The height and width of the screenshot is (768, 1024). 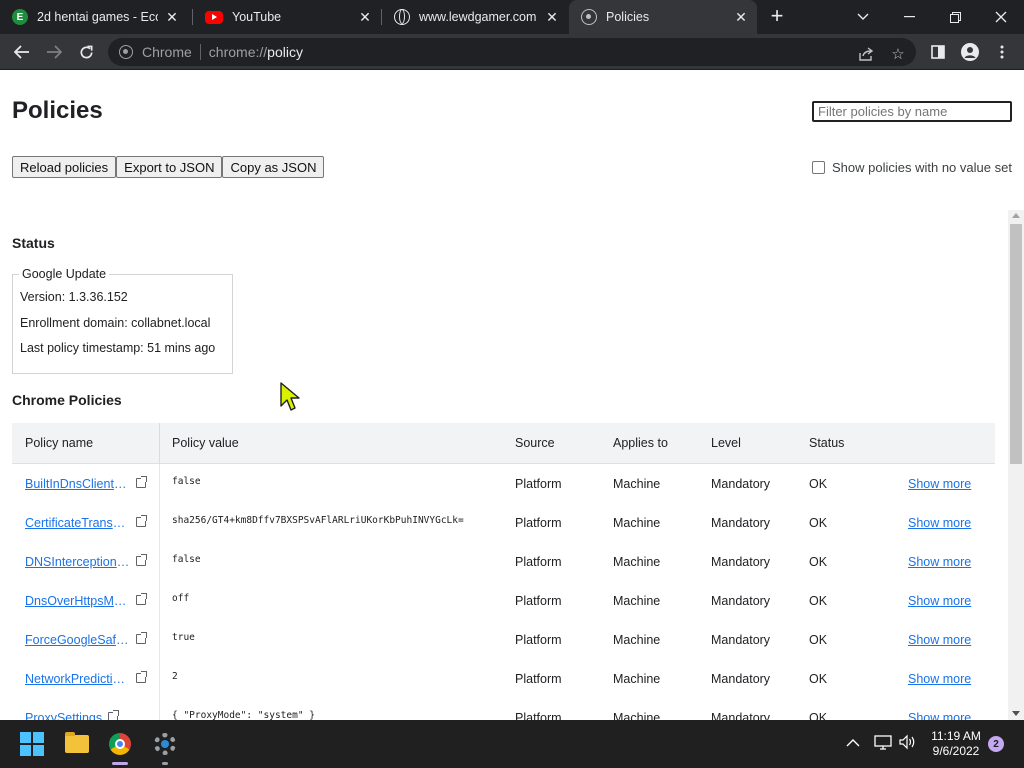 I want to click on tab-lewdgamer: www.lewdgamer.com ✕, so click(x=475, y=17).